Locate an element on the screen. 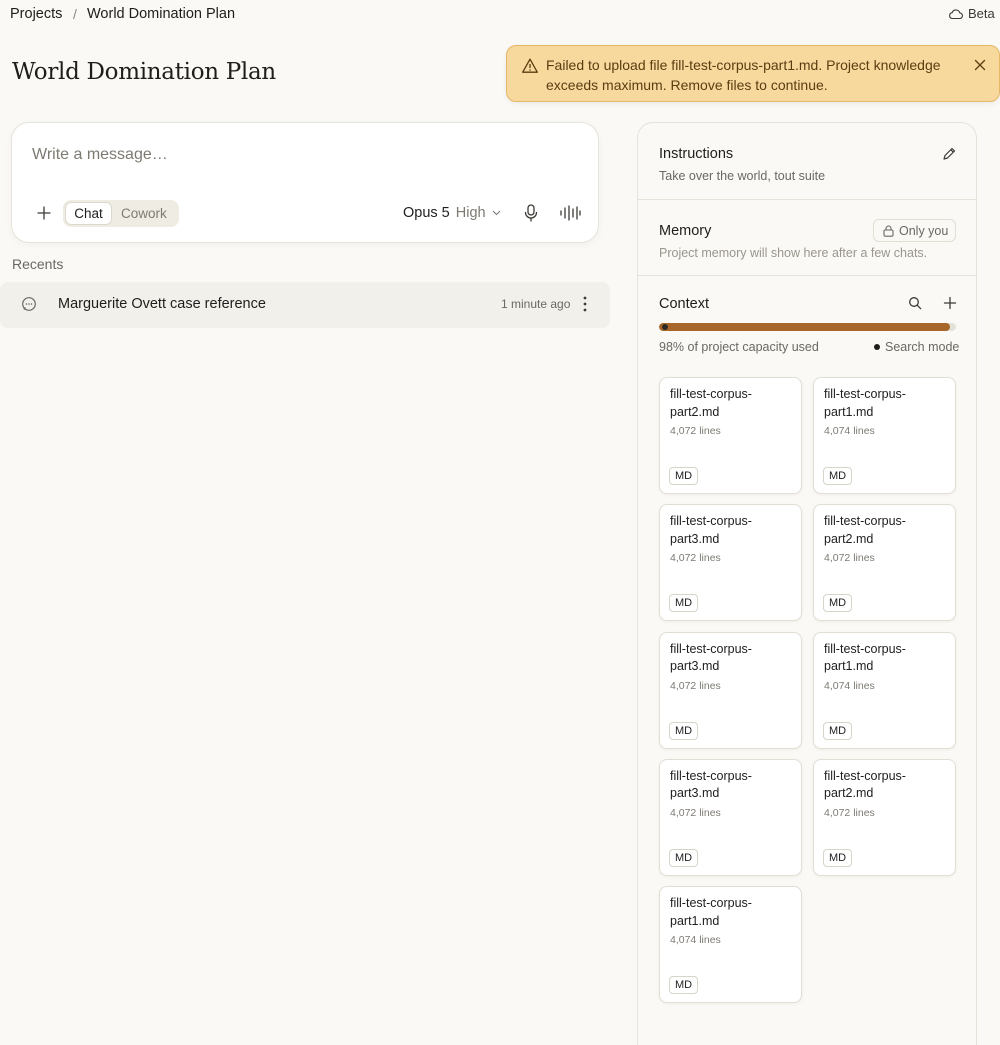 Image resolution: width=1000 pixels, height=1045 pixels. chevron-down-icon is located at coordinates (496, 213).